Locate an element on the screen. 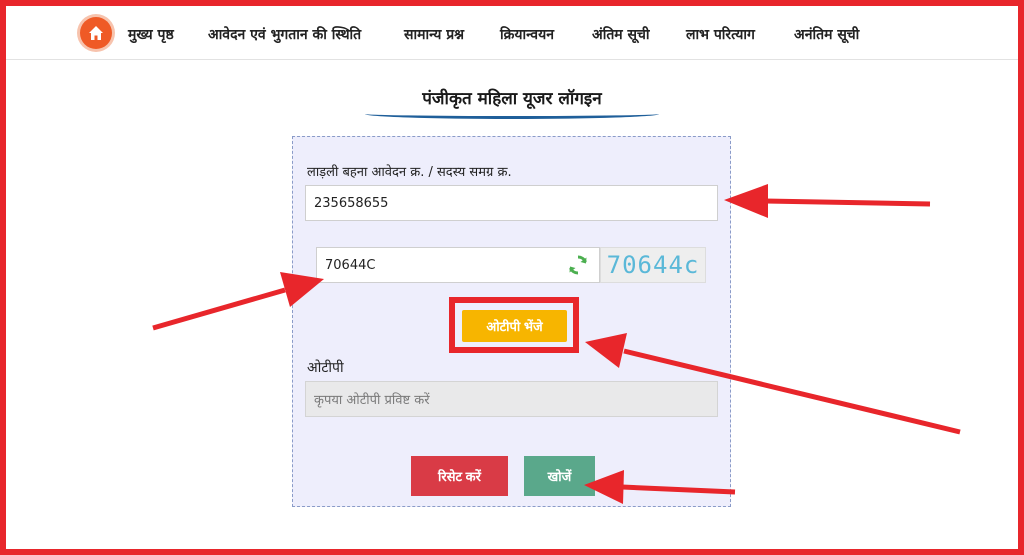 This screenshot has height=555, width=1024. arrow-to-captcha-input is located at coordinates (238, 301).